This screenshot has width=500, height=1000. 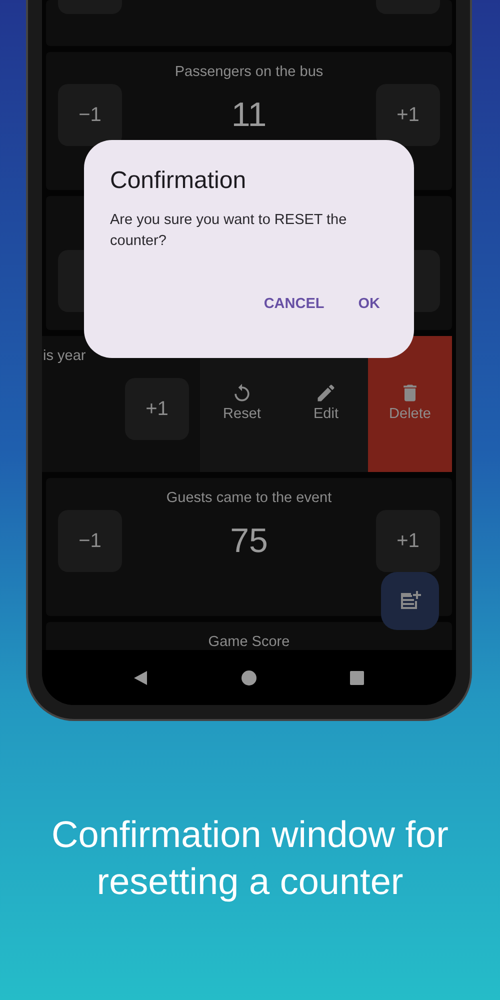 I want to click on counter-value: 75, so click(x=249, y=541).